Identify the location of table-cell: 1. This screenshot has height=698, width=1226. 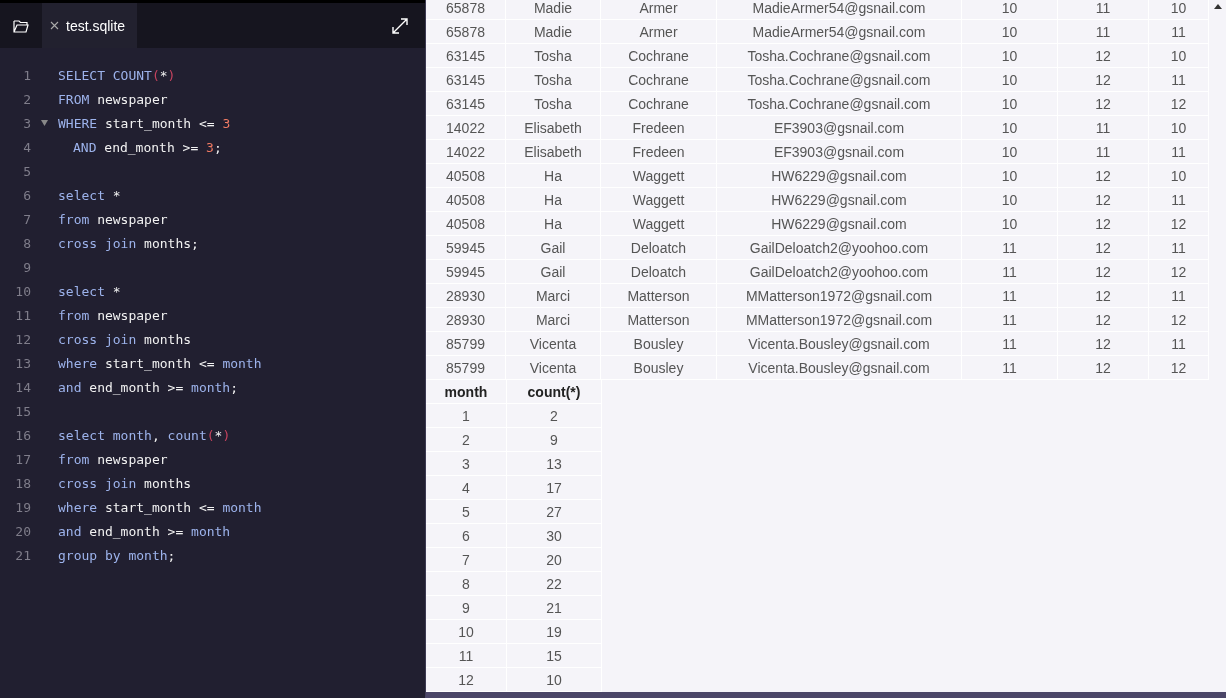
(466, 415).